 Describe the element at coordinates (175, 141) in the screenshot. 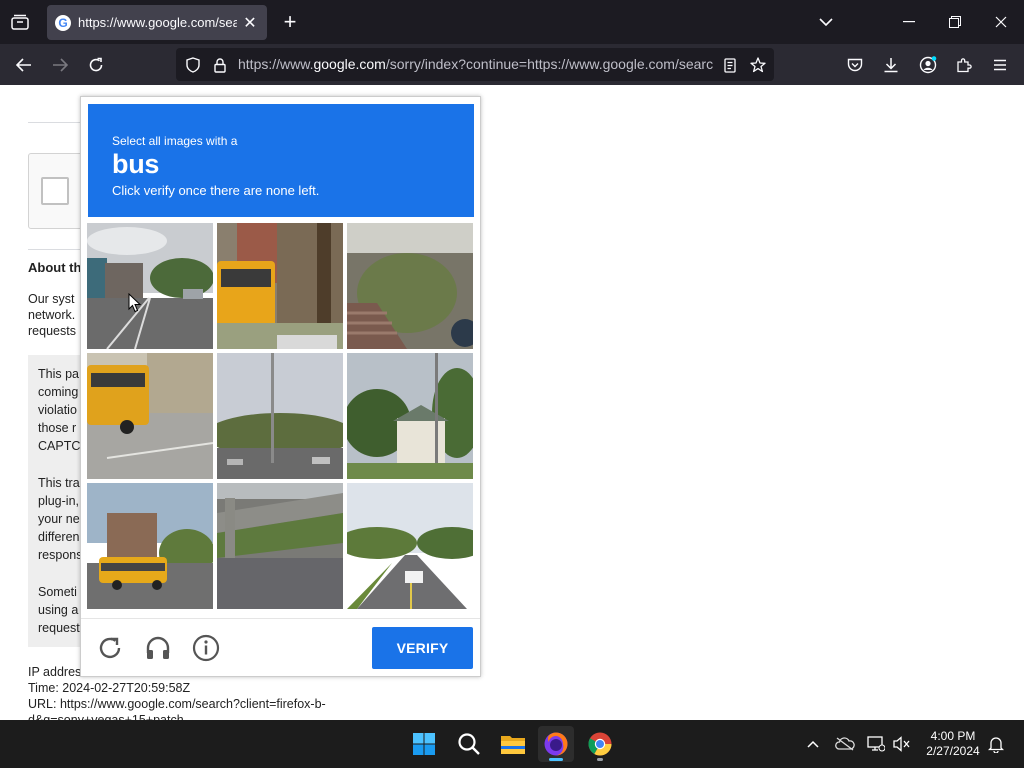

I see `instruction-text: Select all images with a` at that location.